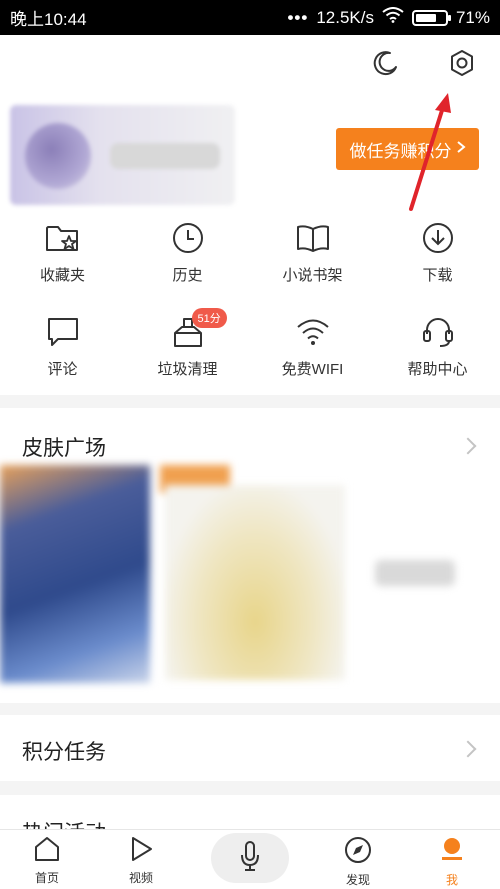 Image resolution: width=500 pixels, height=889 pixels. I want to click on shortcut-help-center: 帮助中心, so click(437, 345).